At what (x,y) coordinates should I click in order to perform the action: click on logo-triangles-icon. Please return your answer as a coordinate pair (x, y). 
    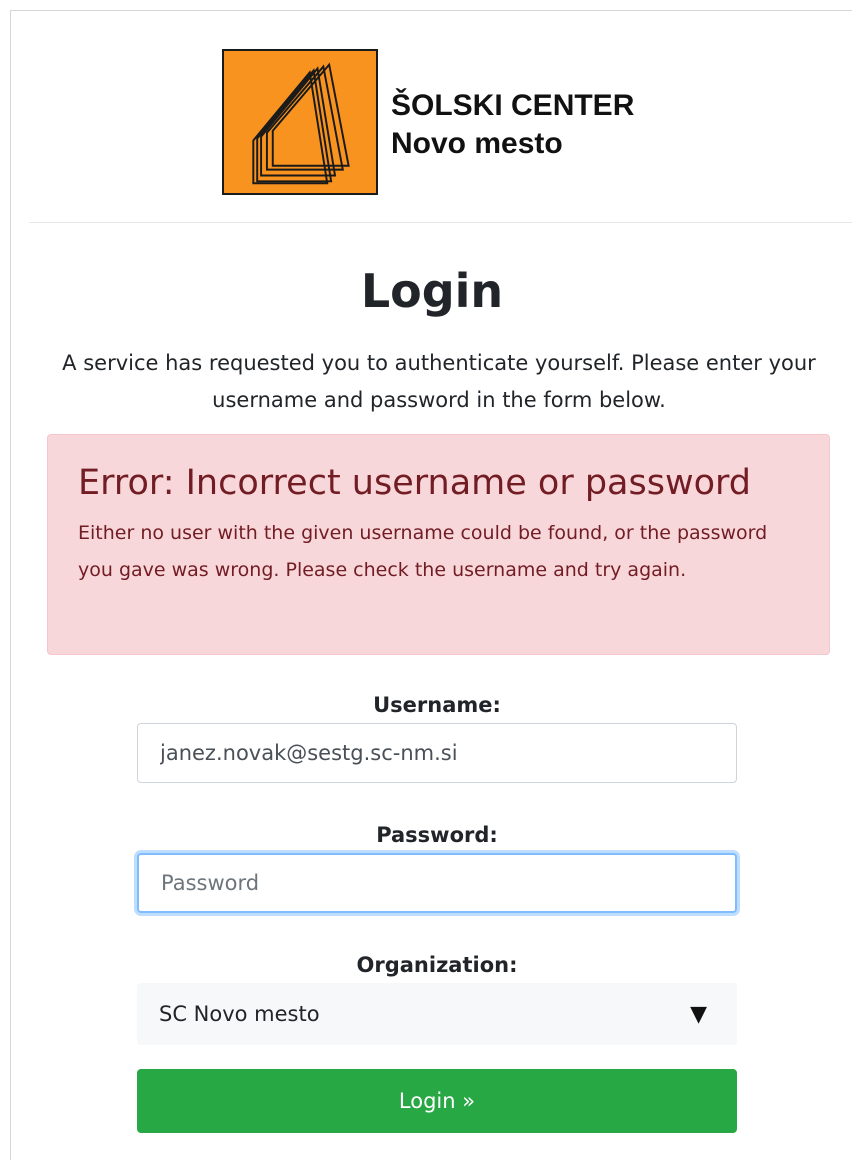
    Looking at the image, I should click on (301, 123).